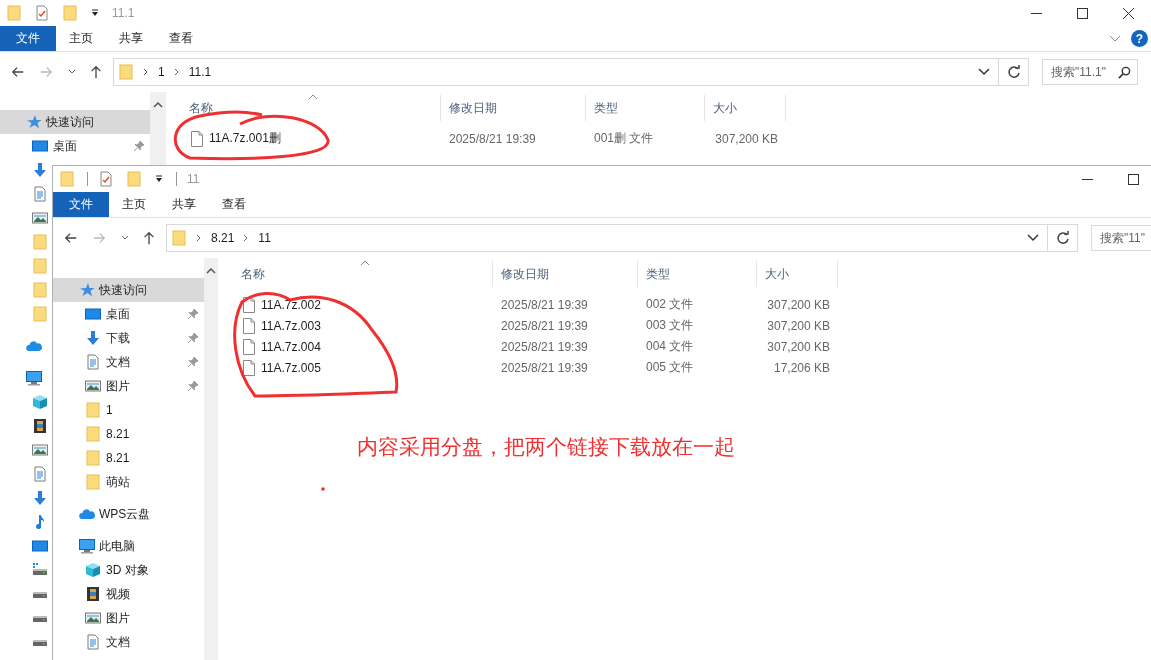  Describe the element at coordinates (40, 194) in the screenshot. I see `document-icon` at that location.